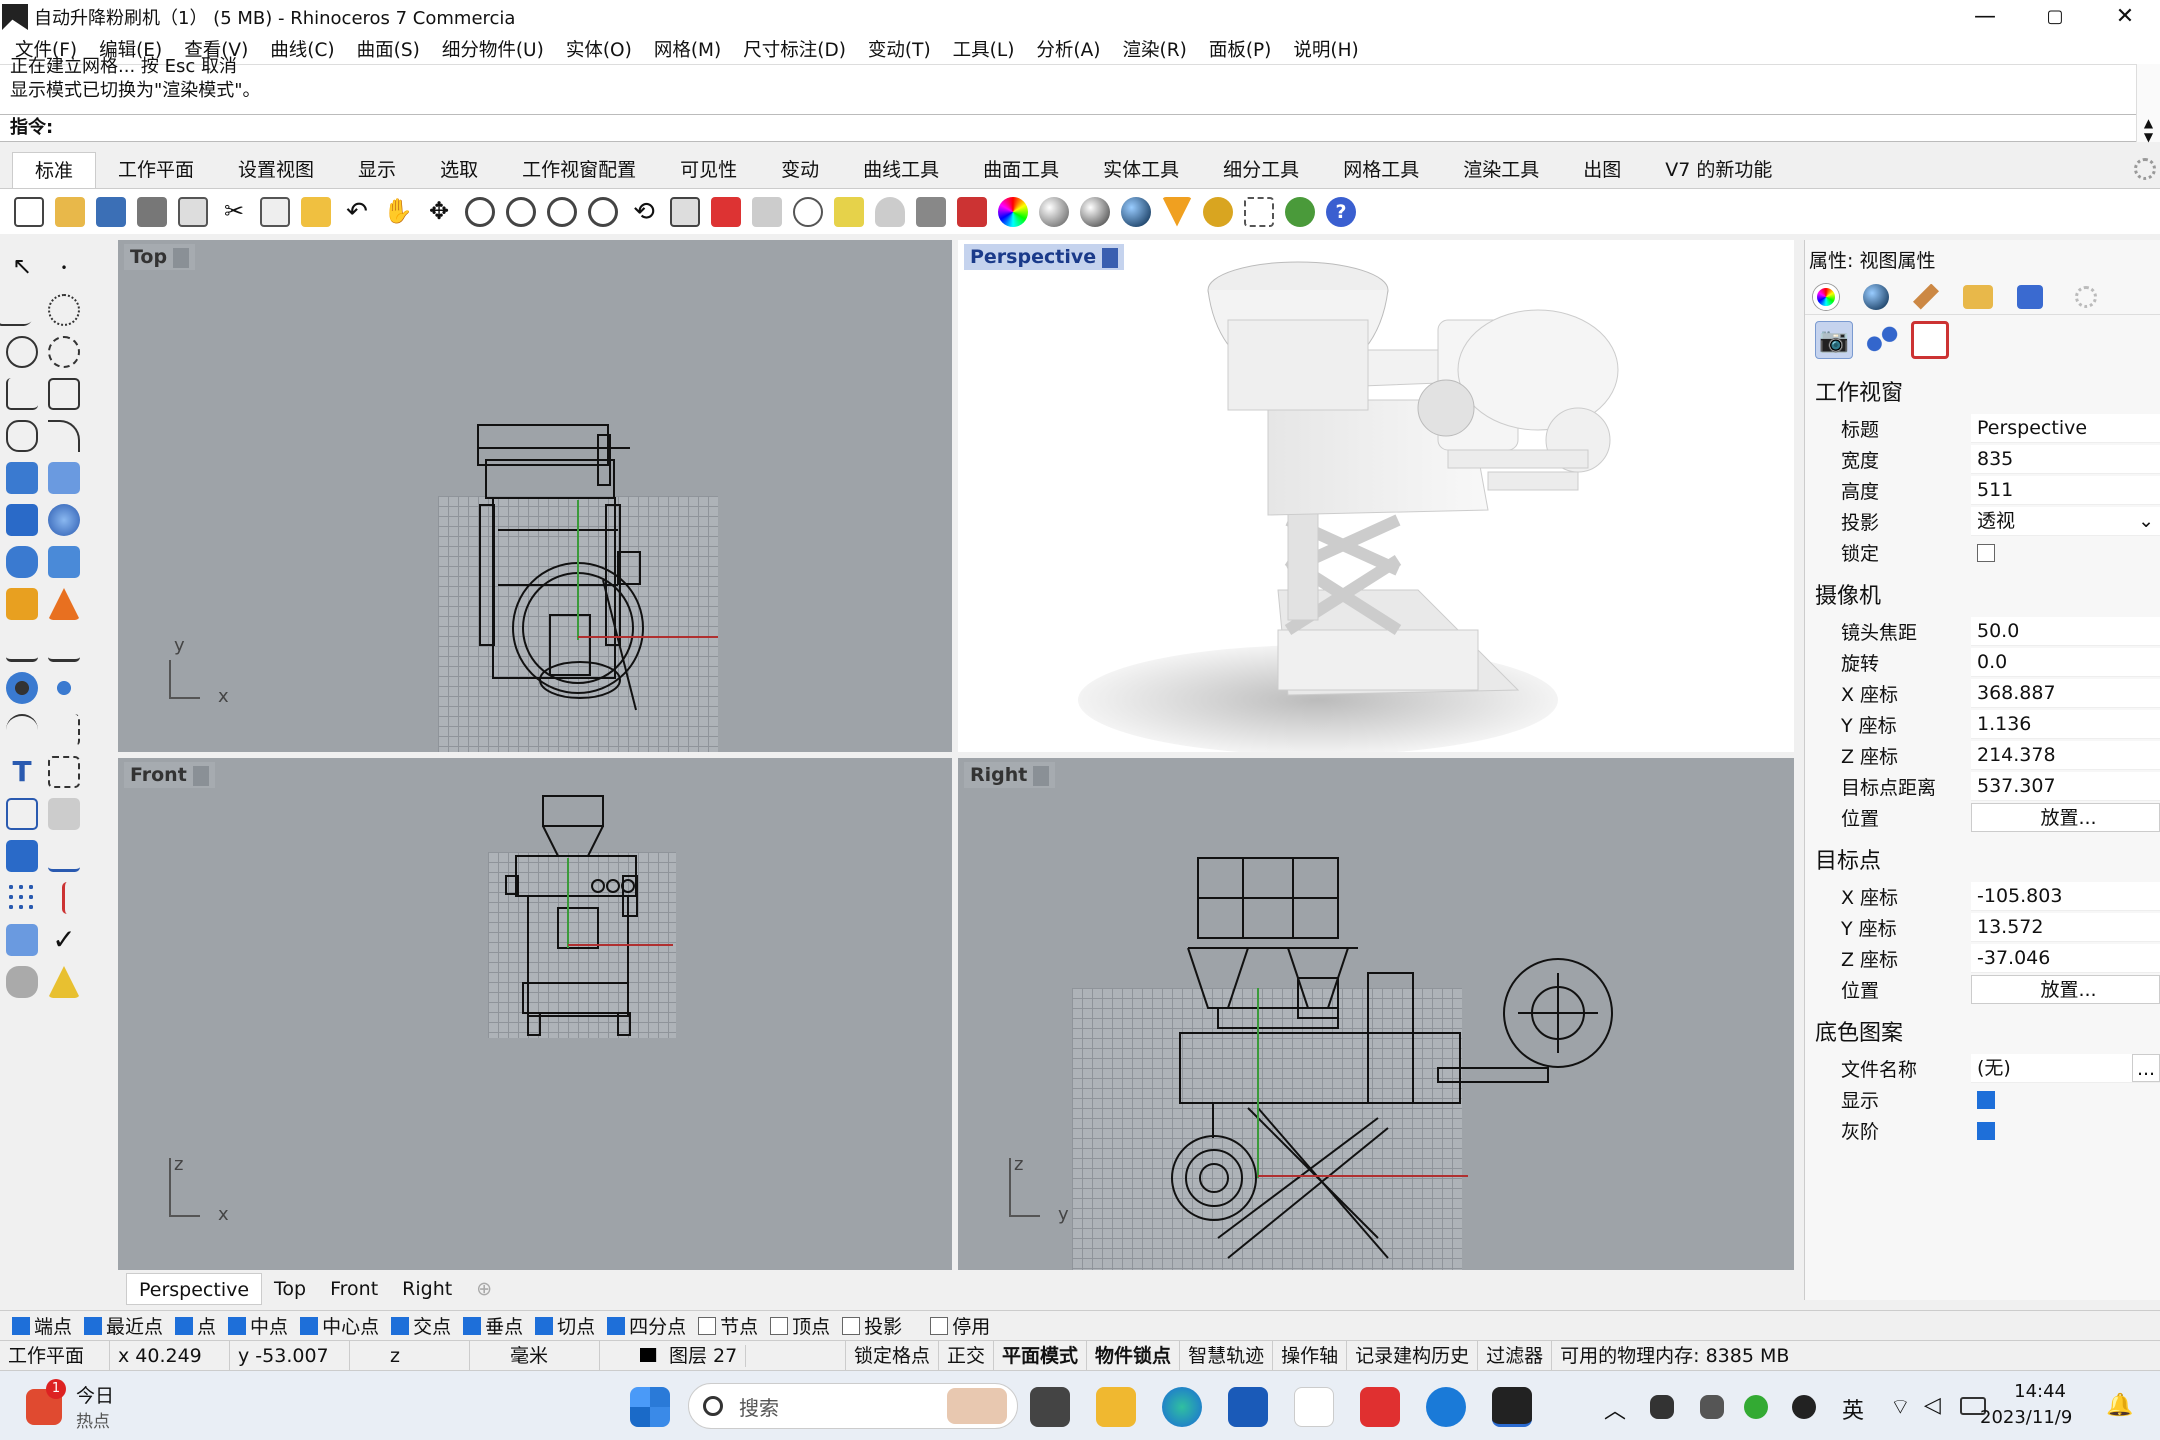 Image resolution: width=2160 pixels, height=1440 pixels. I want to click on pyramid-icon, so click(64, 982).